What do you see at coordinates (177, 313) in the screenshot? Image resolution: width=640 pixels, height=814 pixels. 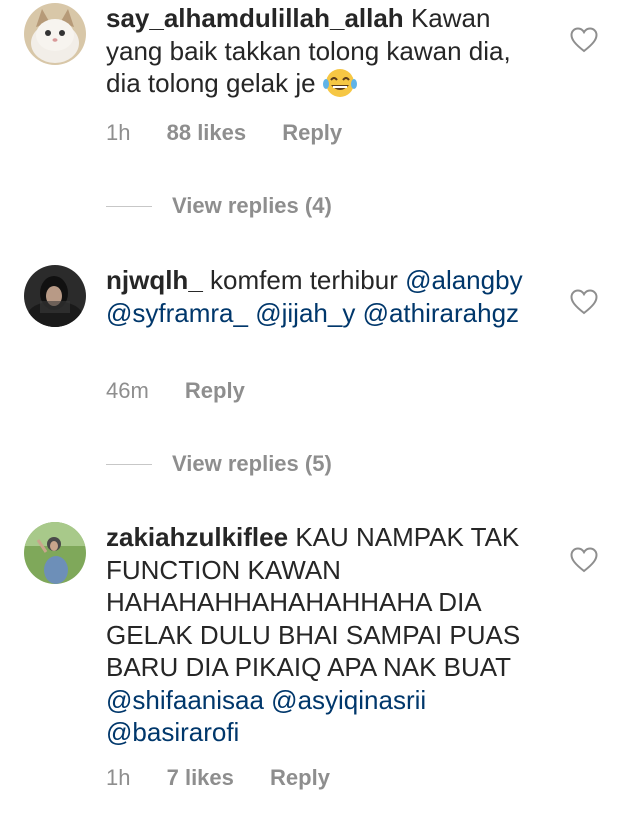 I see `mention-link: @syframra_` at bounding box center [177, 313].